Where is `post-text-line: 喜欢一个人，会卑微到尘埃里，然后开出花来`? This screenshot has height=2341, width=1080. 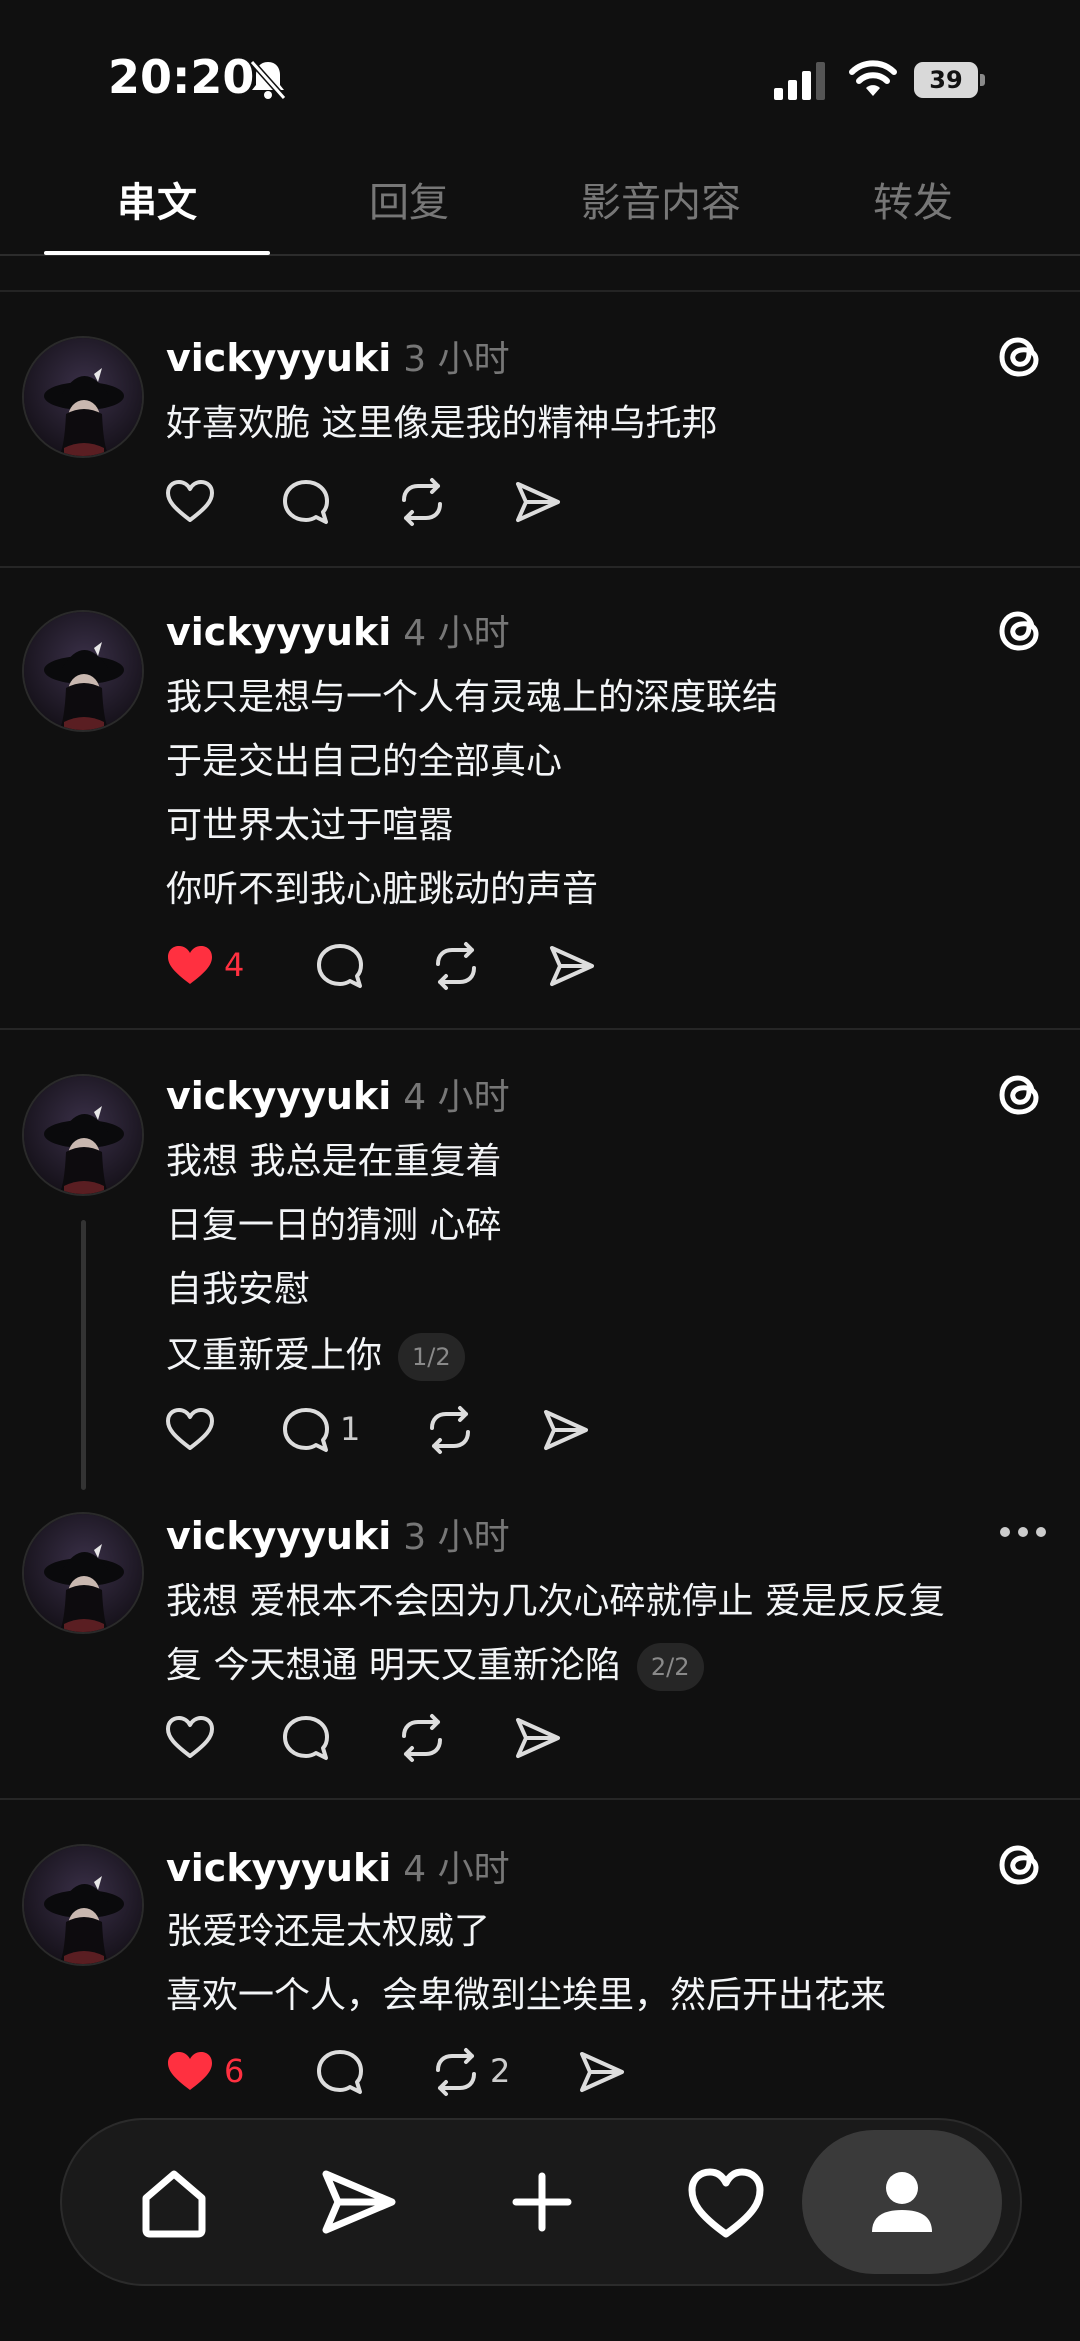 post-text-line: 喜欢一个人，会卑微到尘埃里，然后开出花来 is located at coordinates (526, 1995).